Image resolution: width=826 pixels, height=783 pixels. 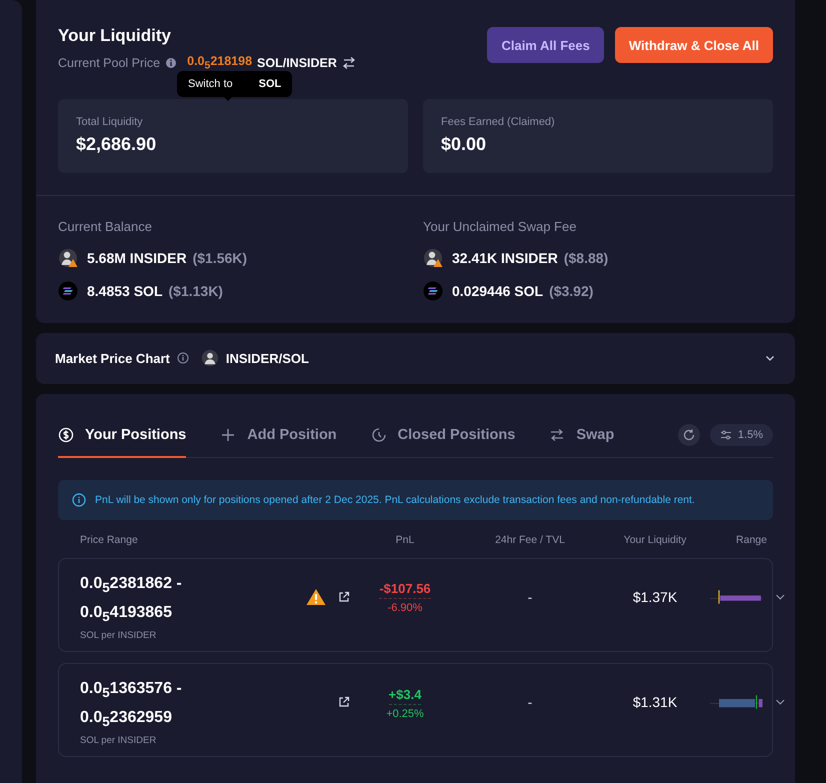 What do you see at coordinates (405, 590) in the screenshot?
I see `pnl-value: -$107.56` at bounding box center [405, 590].